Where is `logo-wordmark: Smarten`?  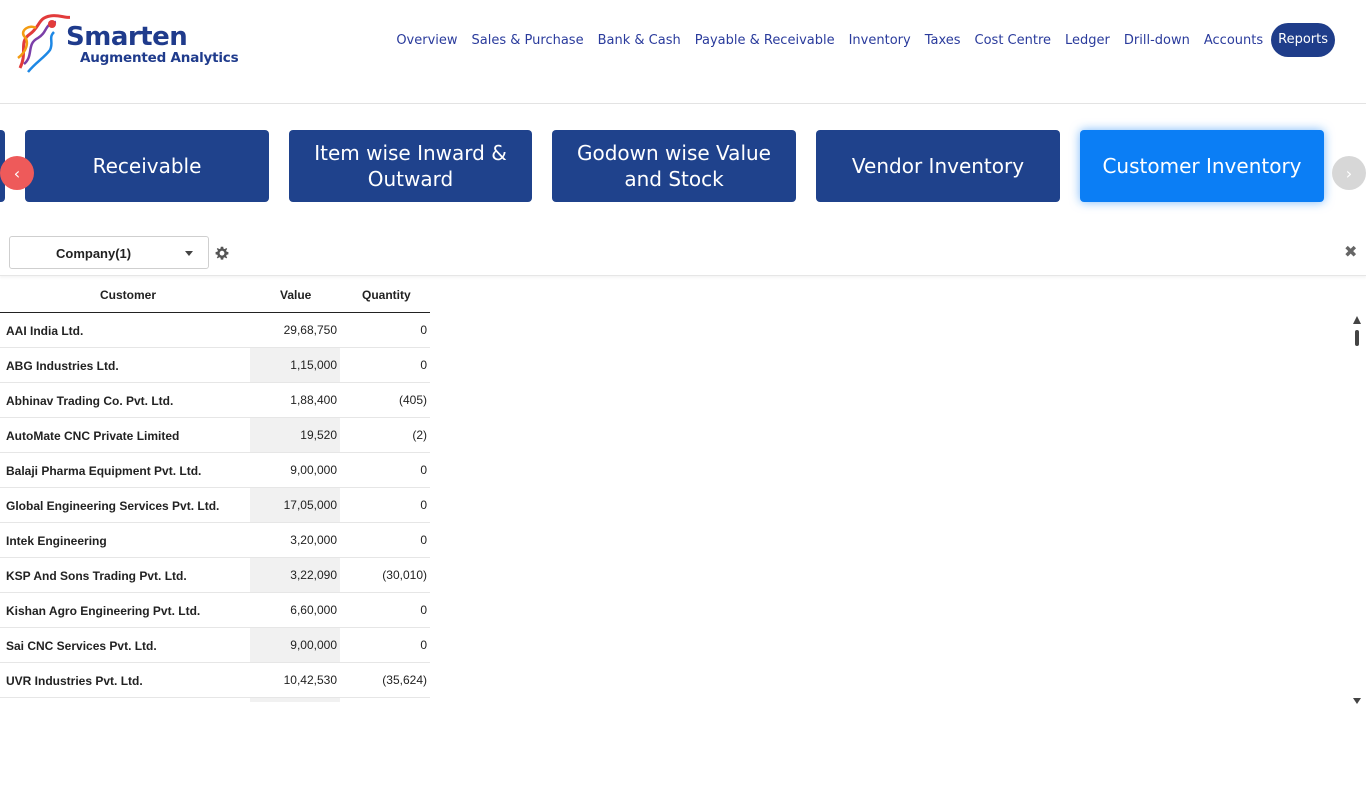 logo-wordmark: Smarten is located at coordinates (127, 37).